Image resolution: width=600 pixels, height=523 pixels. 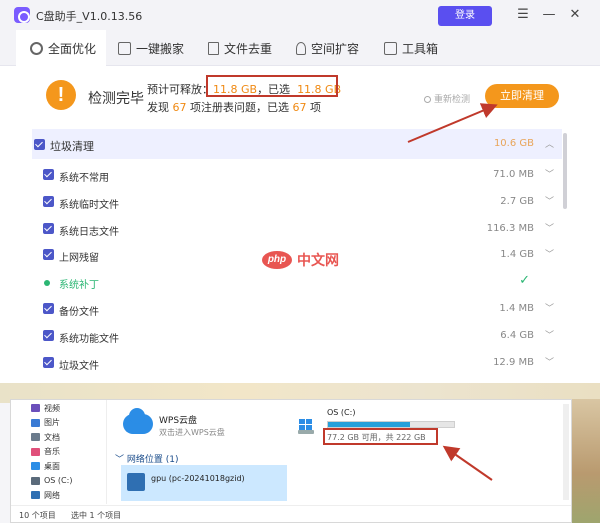 What do you see at coordinates (116, 99) in the screenshot?
I see `status-title: 检测完毕` at bounding box center [116, 99].